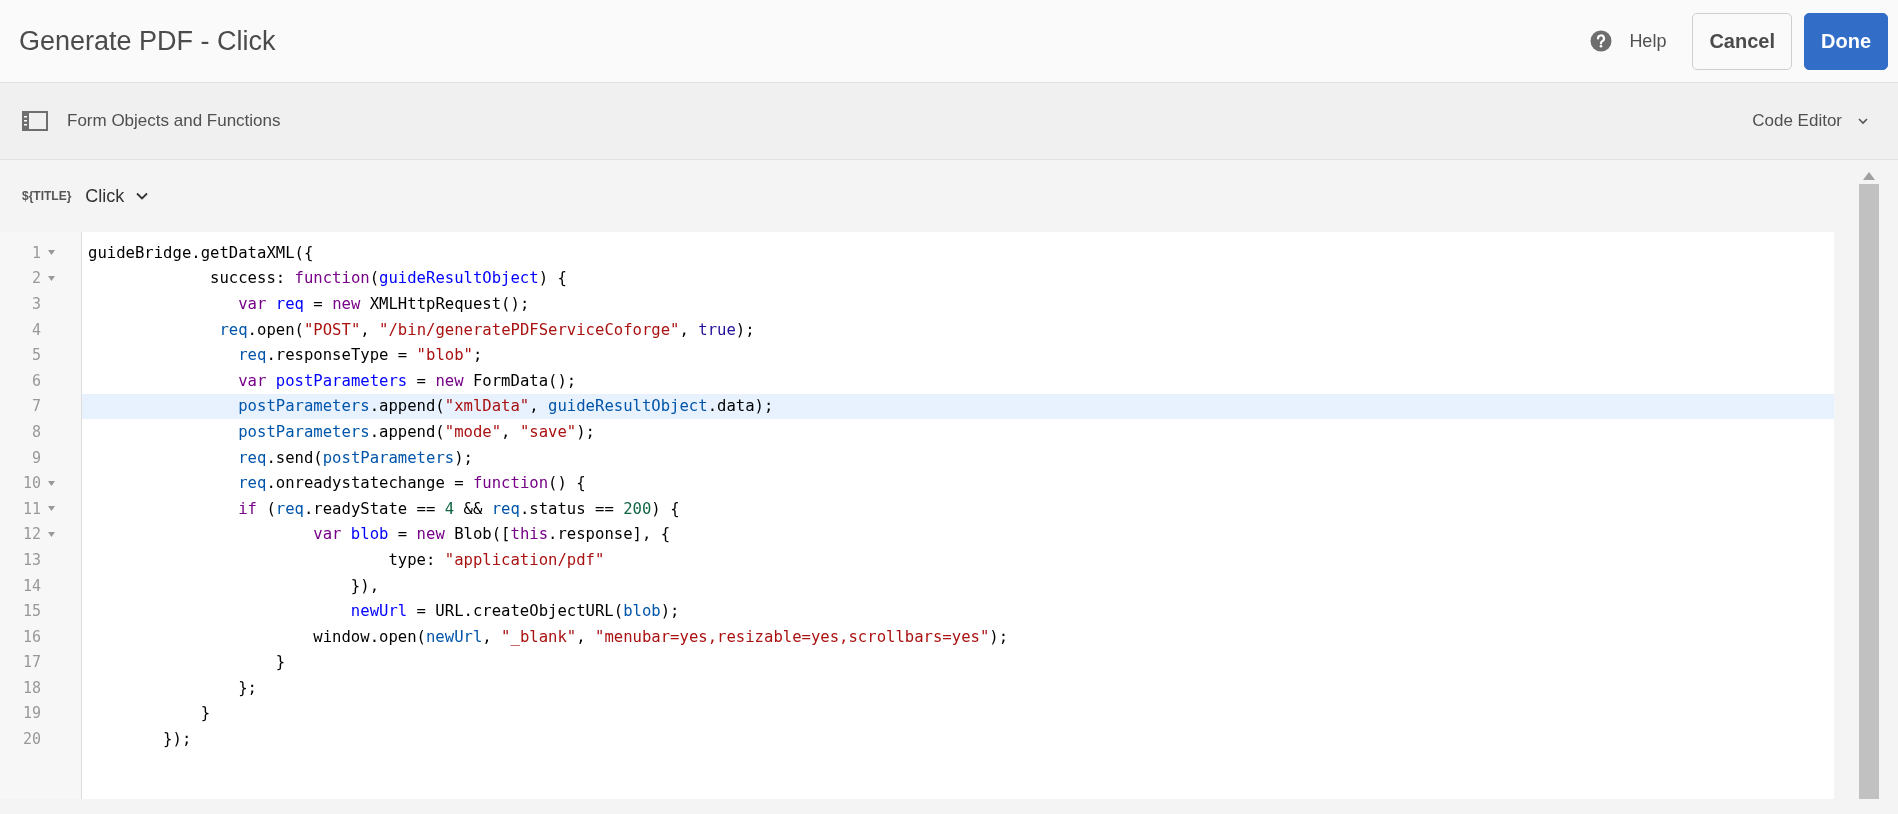  What do you see at coordinates (31, 687) in the screenshot?
I see `line-number: 18` at bounding box center [31, 687].